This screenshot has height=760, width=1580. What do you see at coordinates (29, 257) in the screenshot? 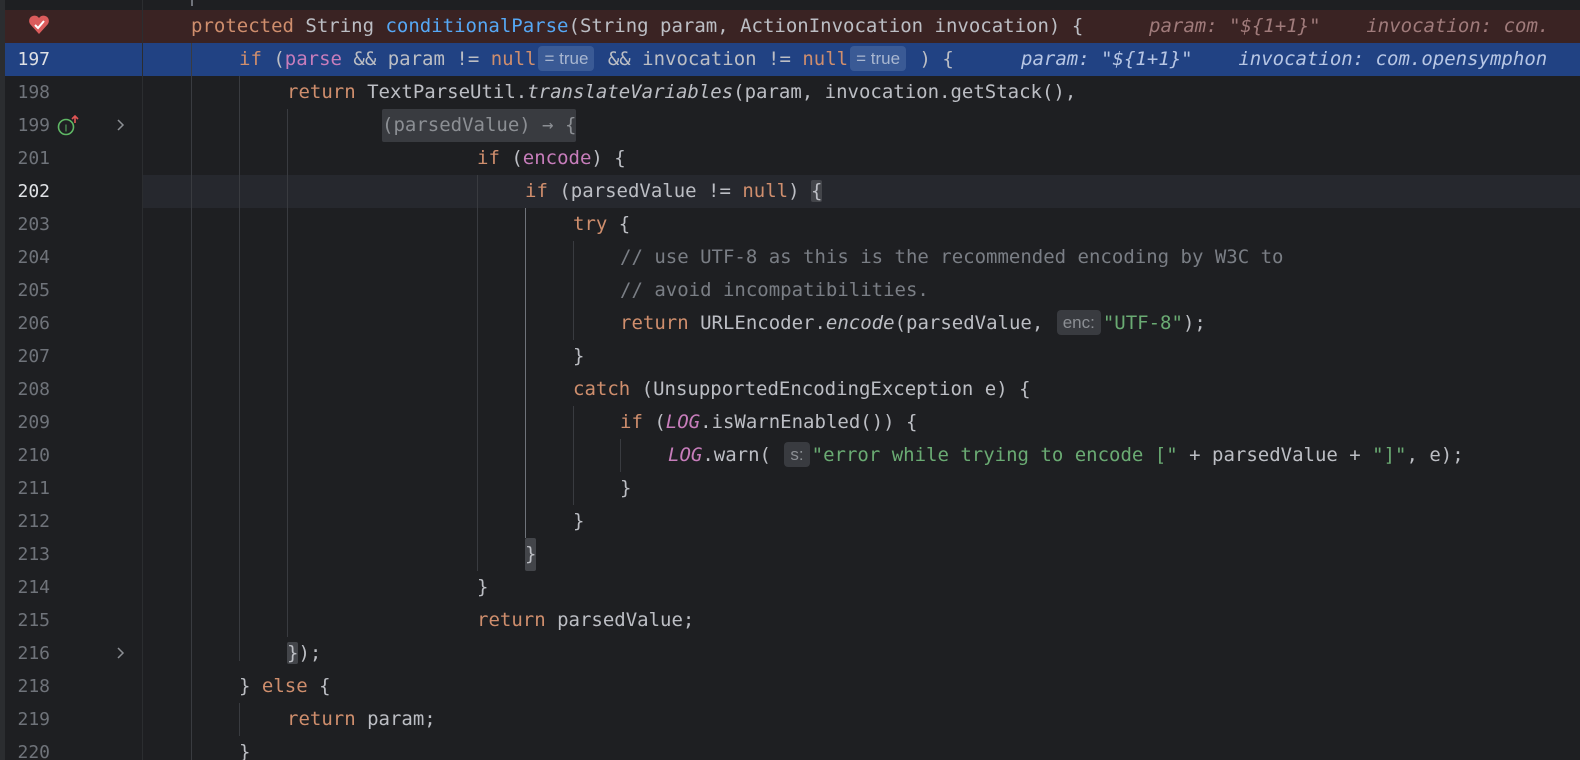
I see `line-number: 204` at bounding box center [29, 257].